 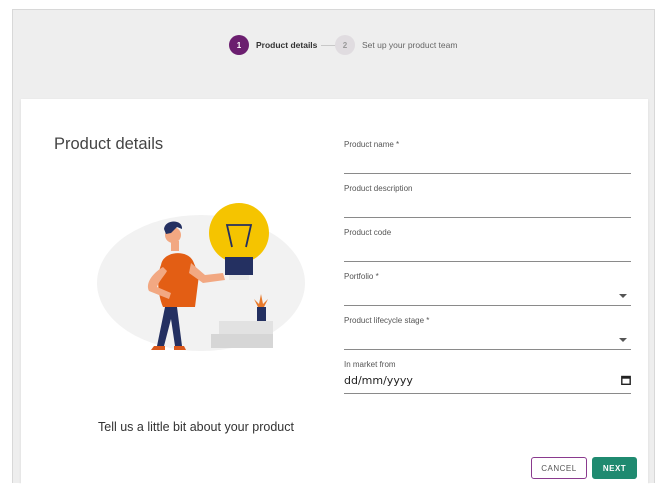 I want to click on in-market-from-label: In market from, so click(x=370, y=364).